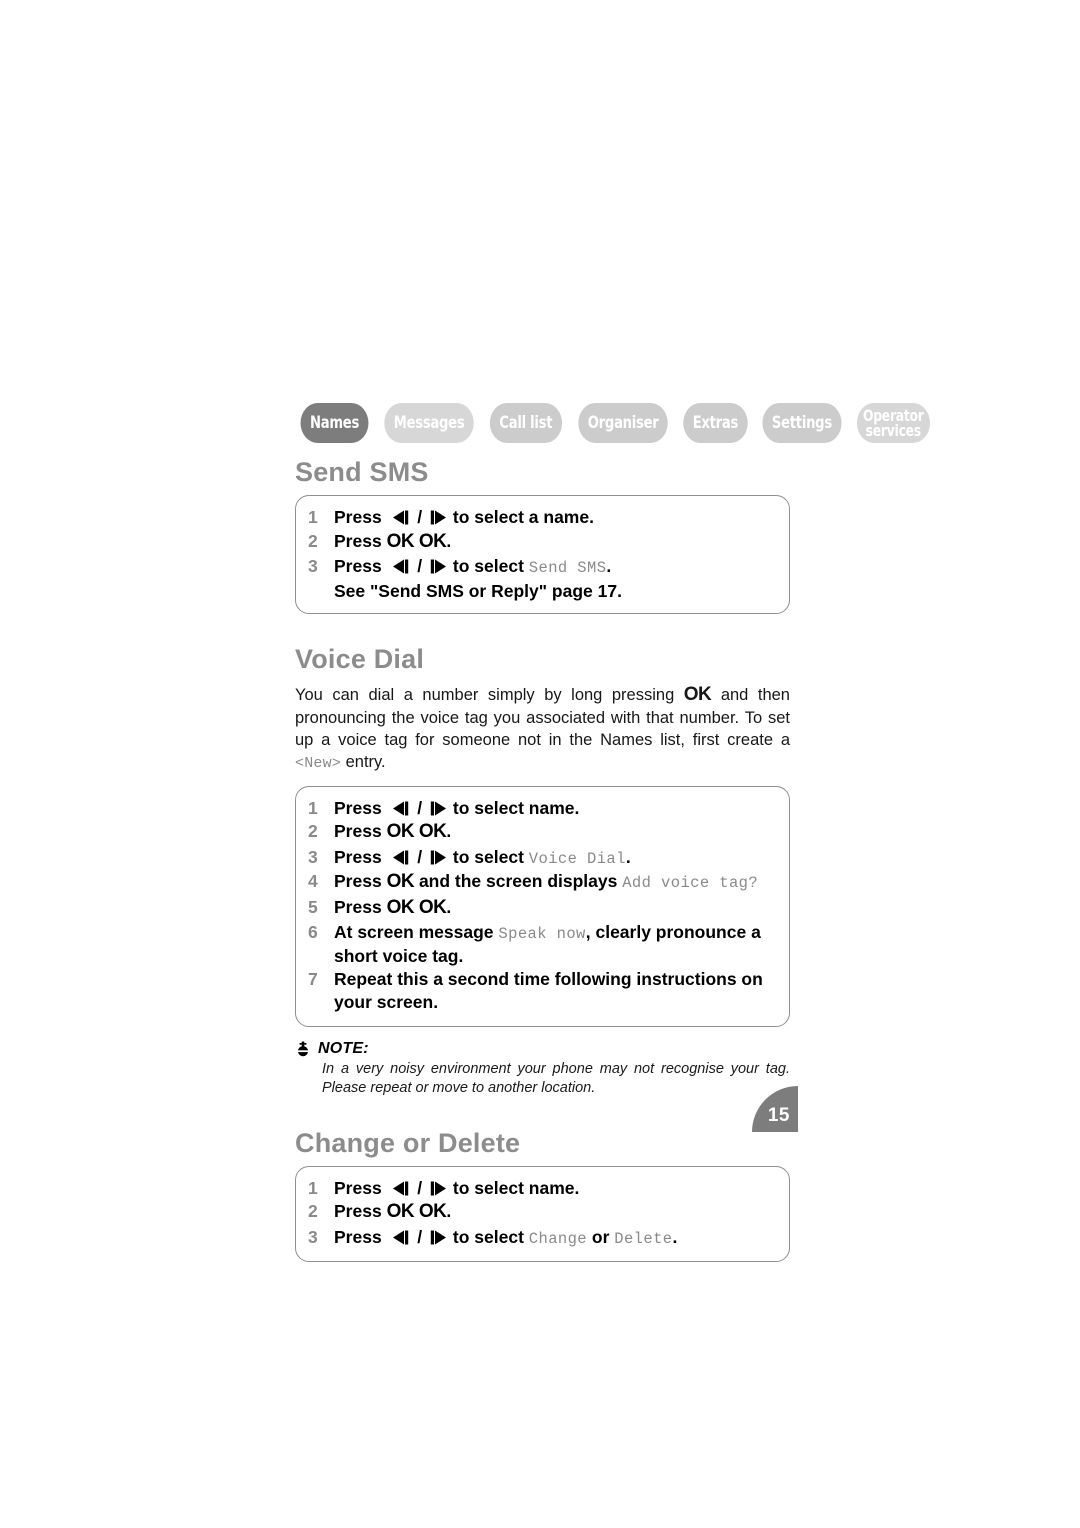 The width and height of the screenshot is (1080, 1528). I want to click on tab-settings-label: Settings, so click(801, 422).